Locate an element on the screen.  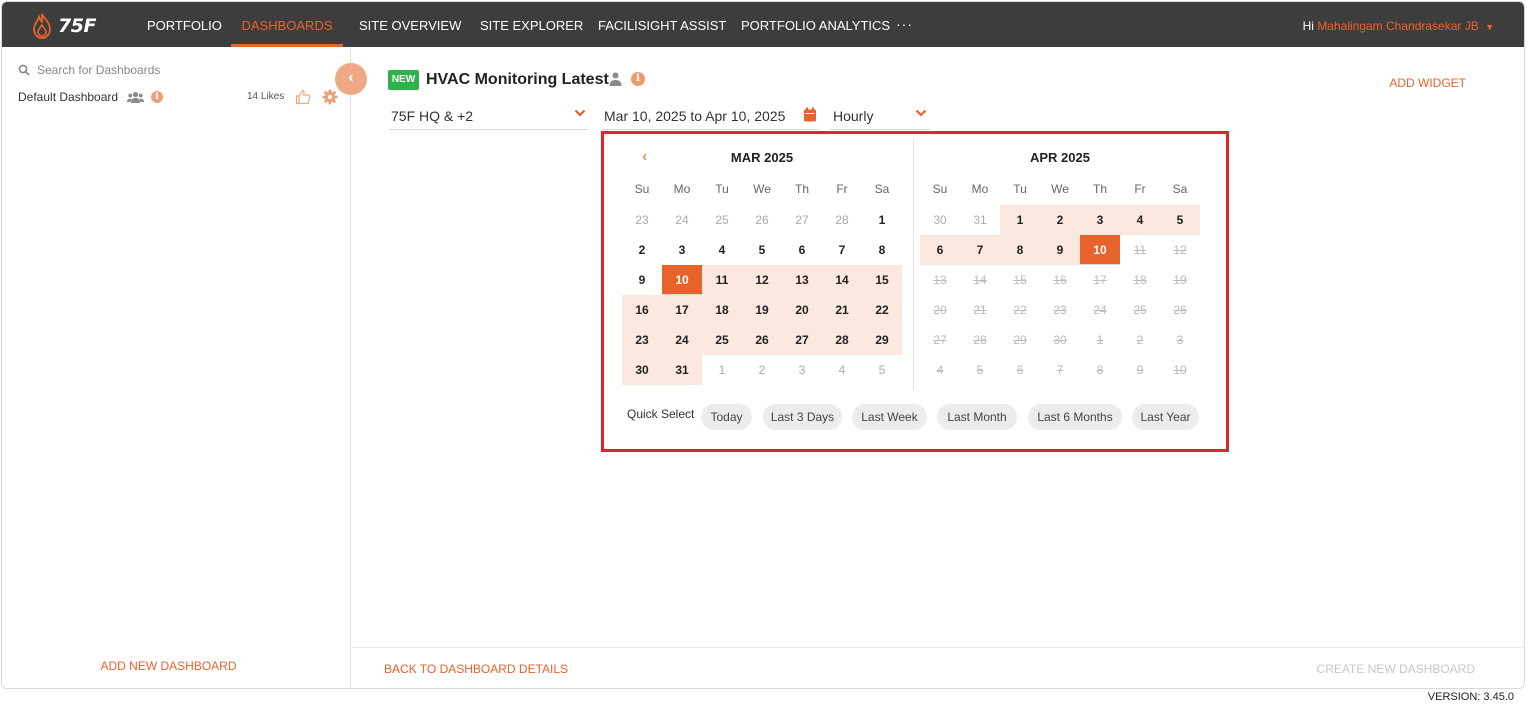
quick-select-label: Quick Select is located at coordinates (661, 414).